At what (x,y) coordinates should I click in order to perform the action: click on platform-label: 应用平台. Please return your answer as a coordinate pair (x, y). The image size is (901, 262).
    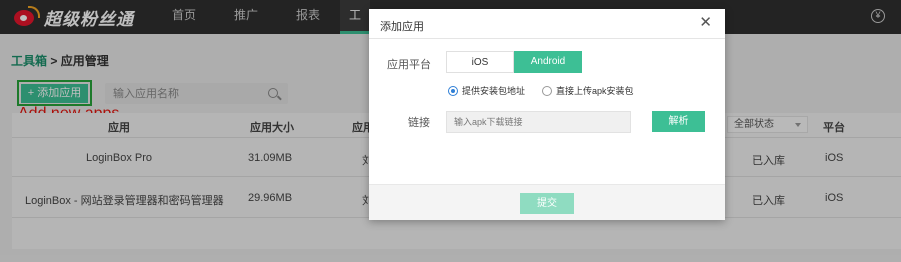
    Looking at the image, I should click on (409, 65).